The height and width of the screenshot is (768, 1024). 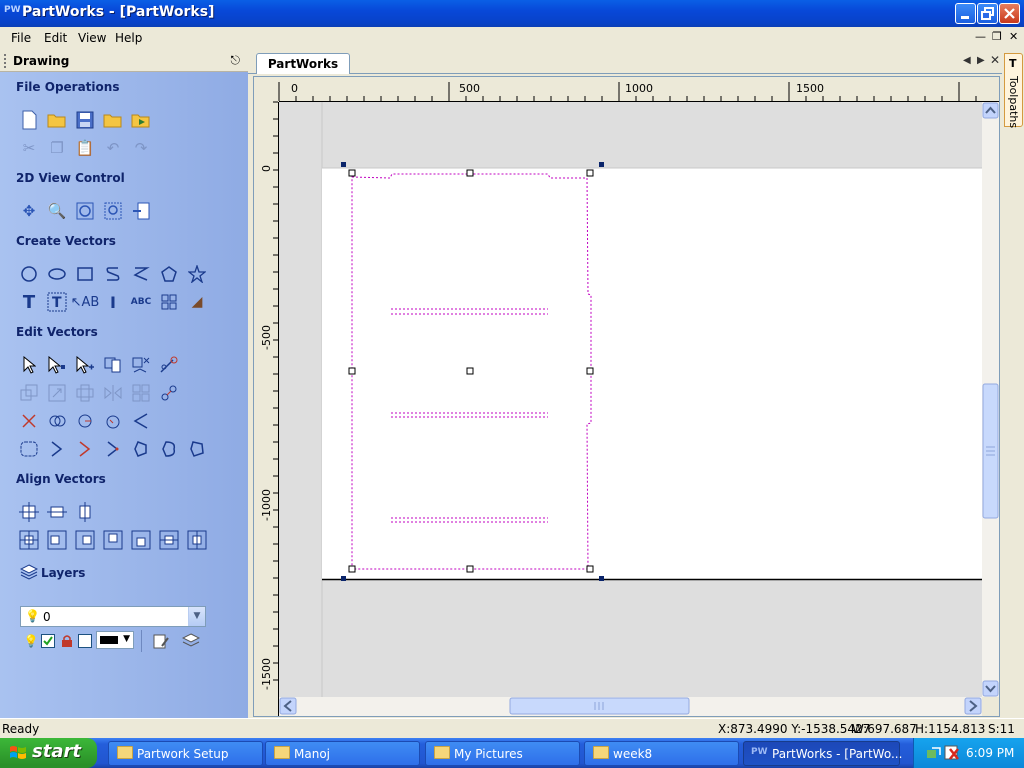 I want to click on zoom-icon: 🔍, so click(x=57, y=211).